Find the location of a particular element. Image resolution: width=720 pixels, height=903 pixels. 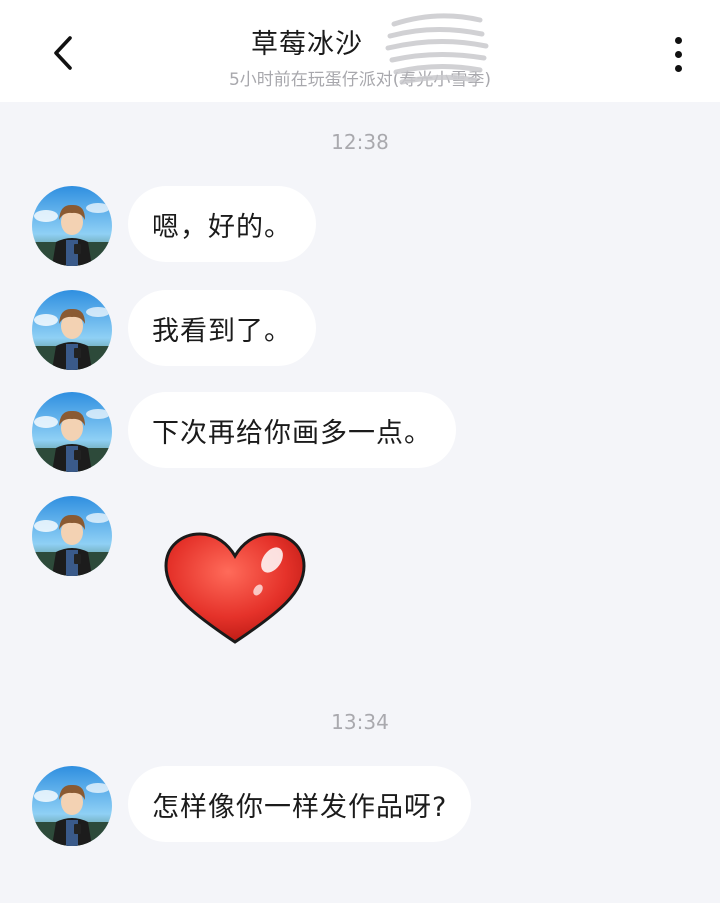

message-timestamp: 12:38 is located at coordinates (360, 142).